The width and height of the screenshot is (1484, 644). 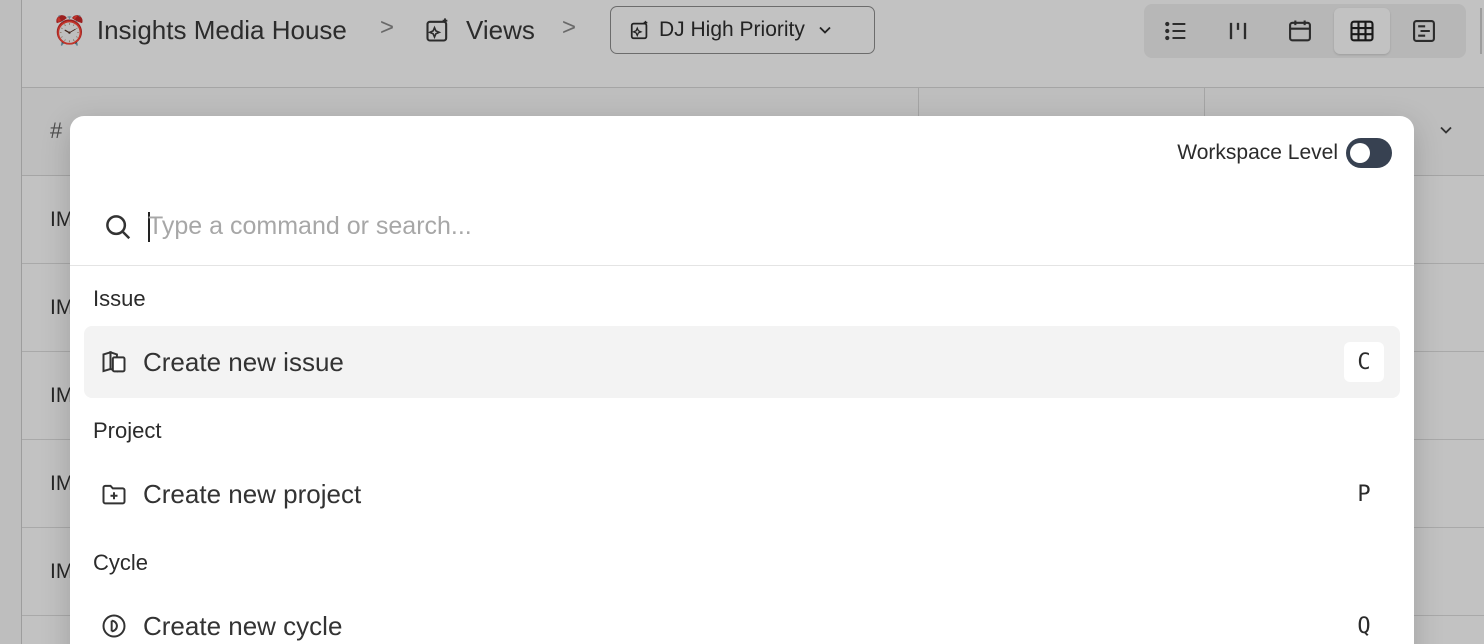 What do you see at coordinates (243, 625) in the screenshot?
I see `command-label: Create new cycle` at bounding box center [243, 625].